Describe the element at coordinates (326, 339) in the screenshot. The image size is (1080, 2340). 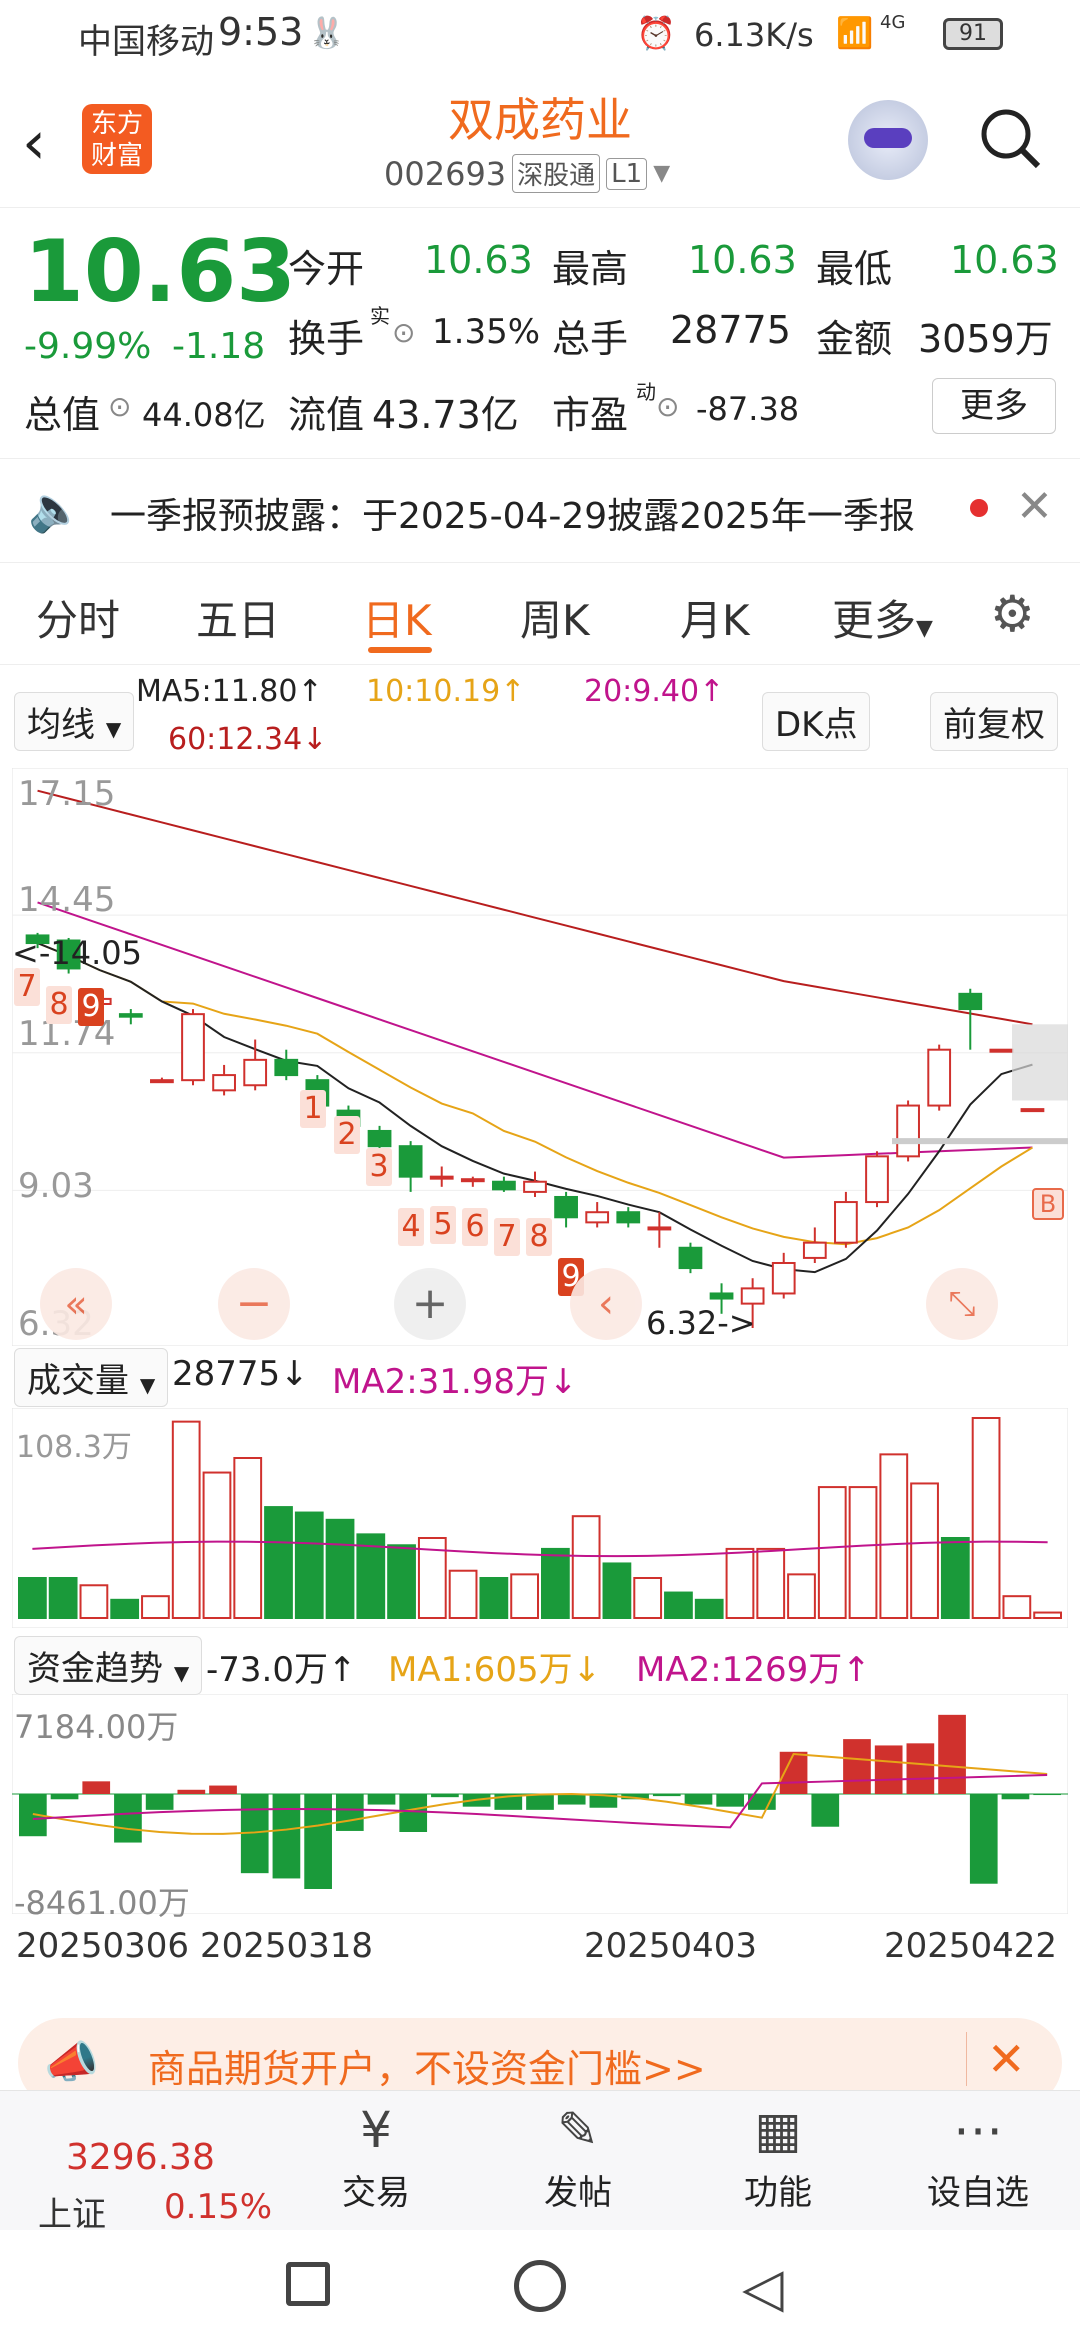
I see `turnover-label: 换手` at that location.